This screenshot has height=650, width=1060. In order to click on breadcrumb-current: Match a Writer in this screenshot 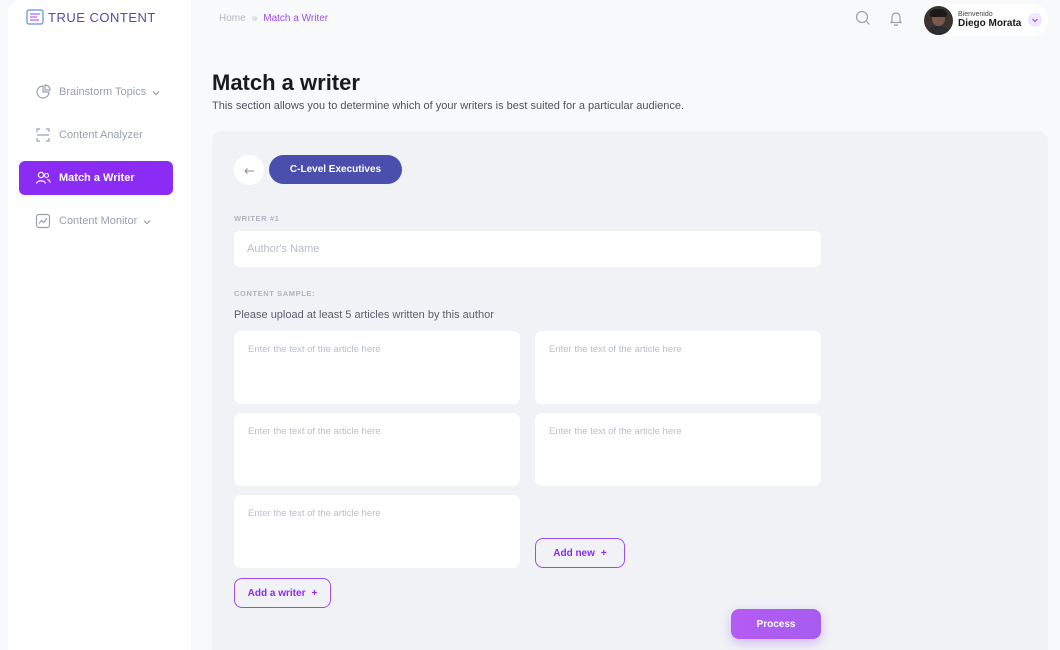, I will do `click(296, 18)`.